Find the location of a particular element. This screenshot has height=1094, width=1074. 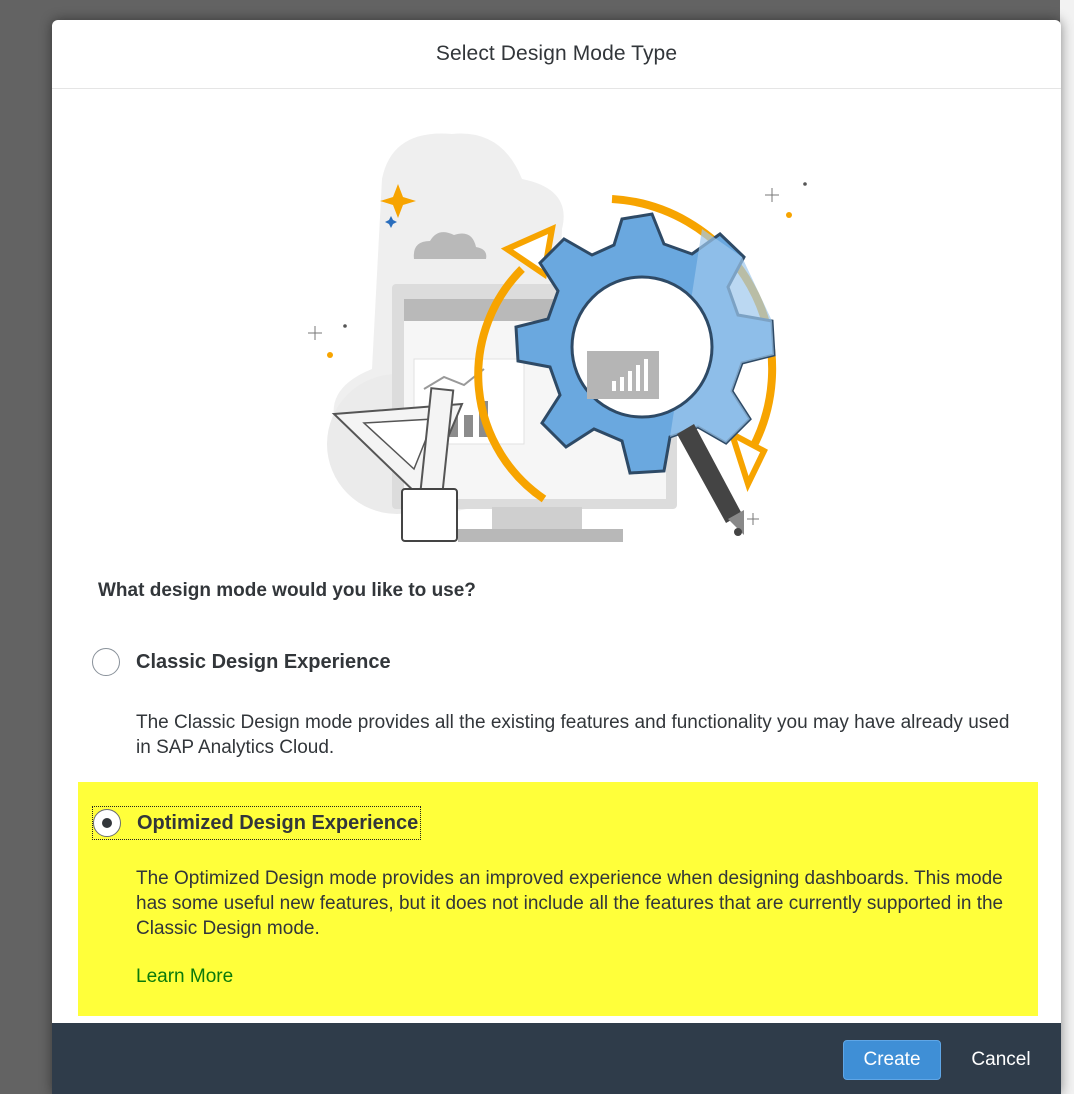

pencil-cup-icon is located at coordinates (429, 515).